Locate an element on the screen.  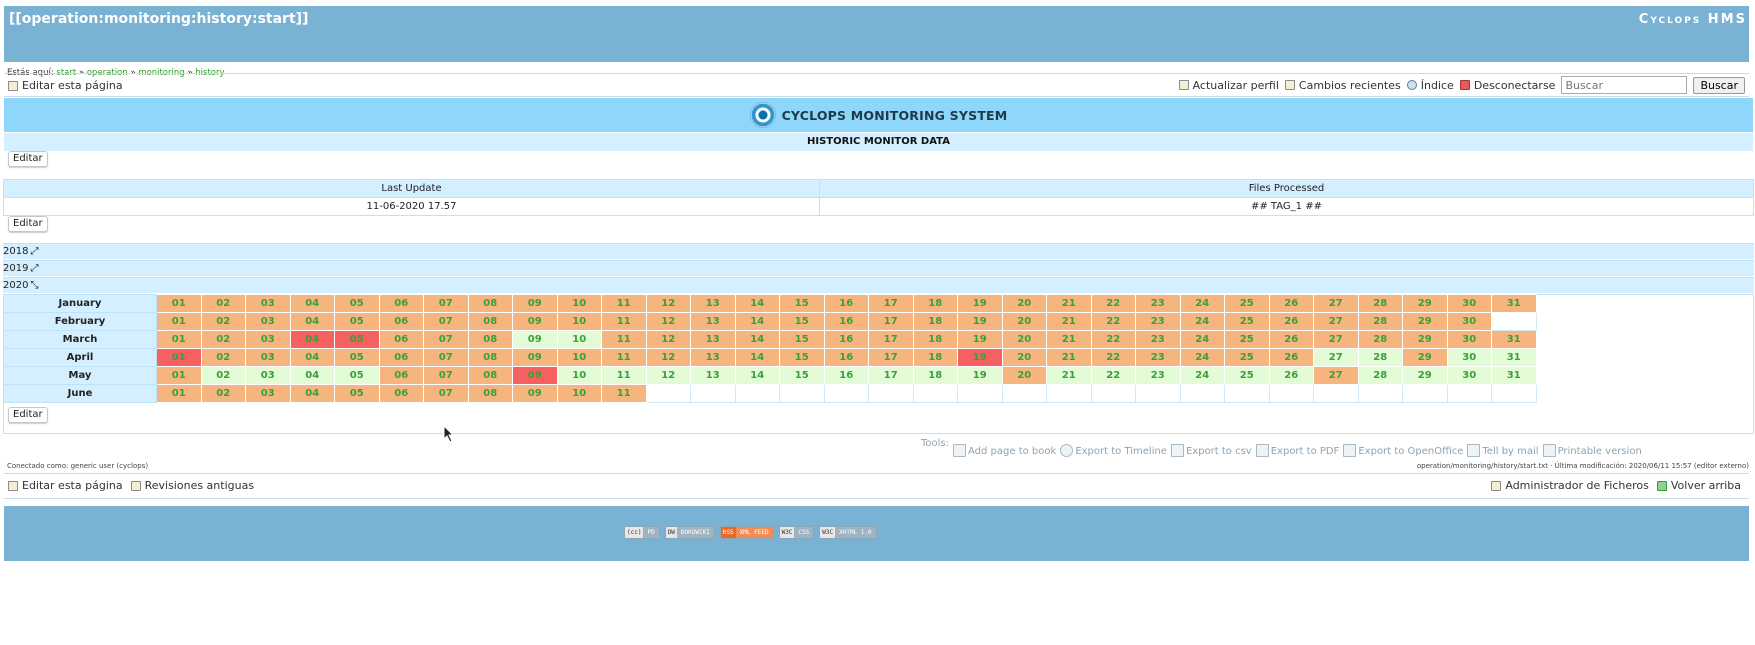
back-to-top-link: Volver arriba is located at coordinates (1698, 485).